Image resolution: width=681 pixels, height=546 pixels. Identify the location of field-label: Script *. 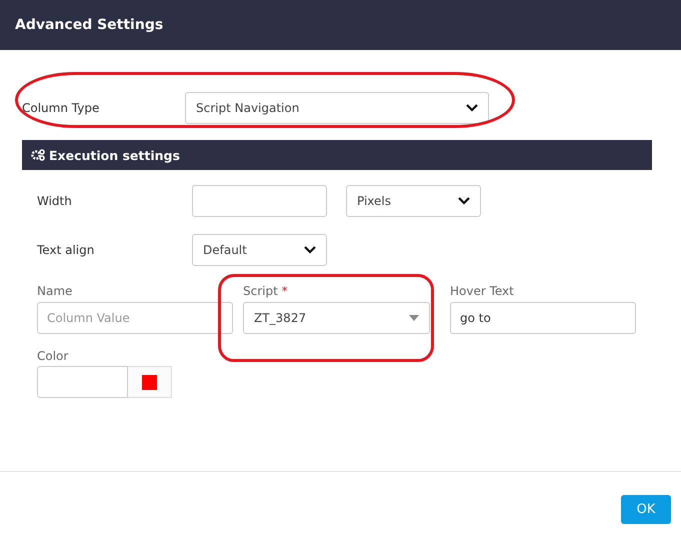
(266, 291).